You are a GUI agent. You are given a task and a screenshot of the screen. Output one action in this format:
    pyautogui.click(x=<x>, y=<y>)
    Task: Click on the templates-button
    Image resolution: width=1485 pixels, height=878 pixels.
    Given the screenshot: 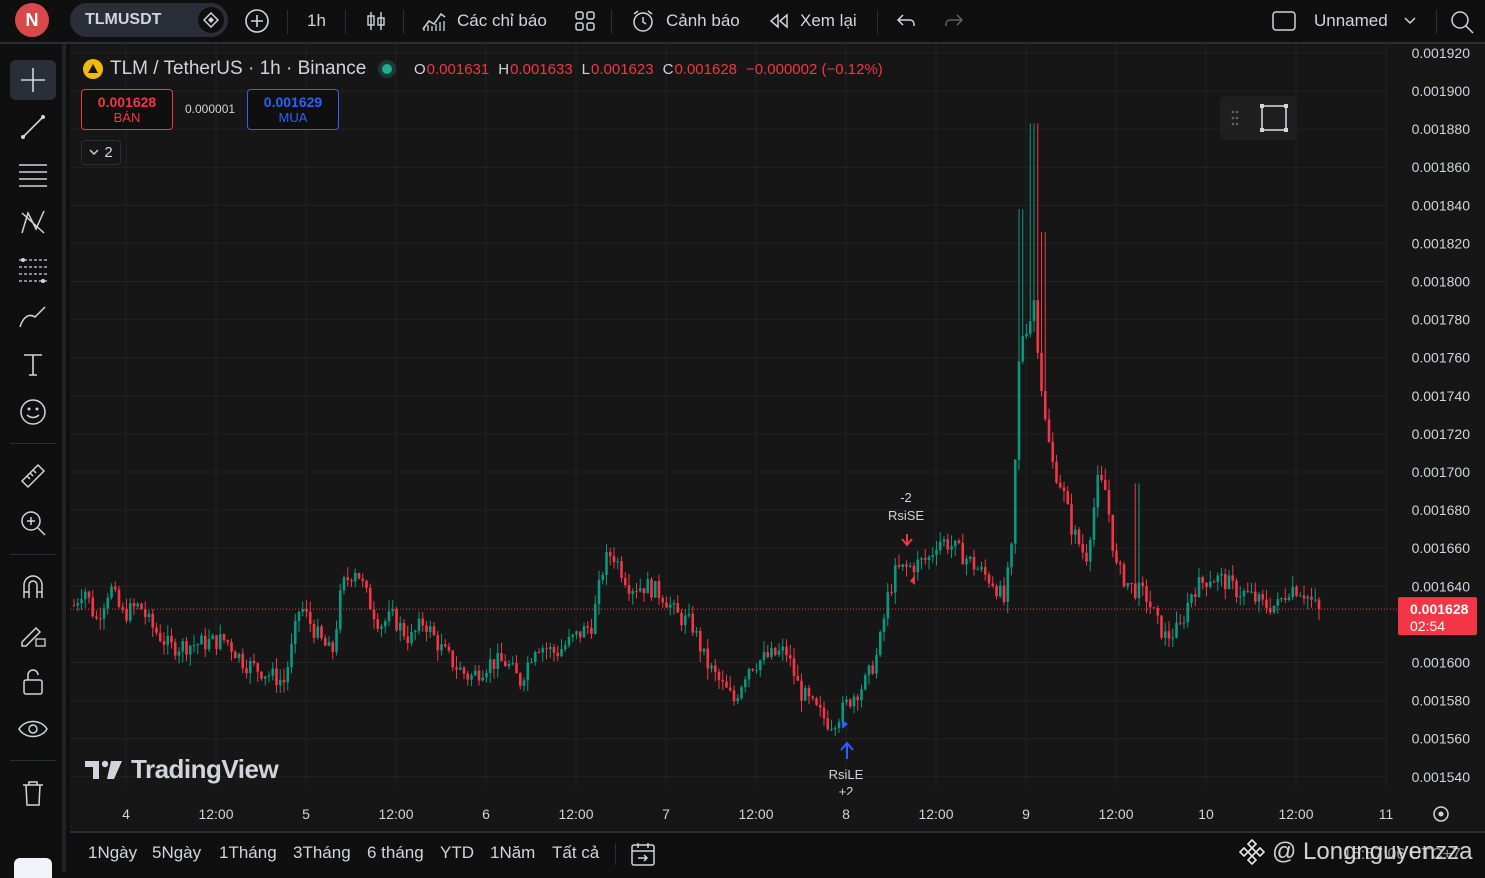 What is the action you would take?
    pyautogui.click(x=585, y=21)
    